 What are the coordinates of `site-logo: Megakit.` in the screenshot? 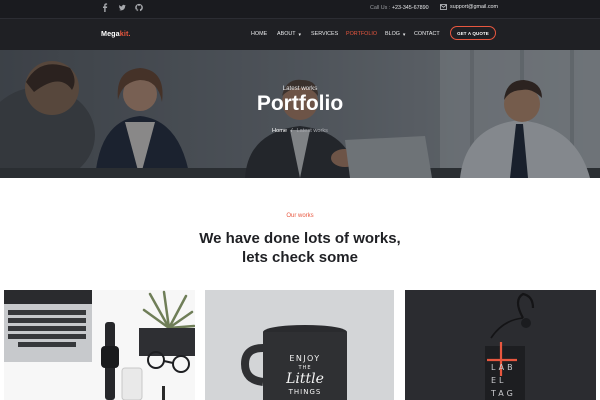 It's located at (116, 33).